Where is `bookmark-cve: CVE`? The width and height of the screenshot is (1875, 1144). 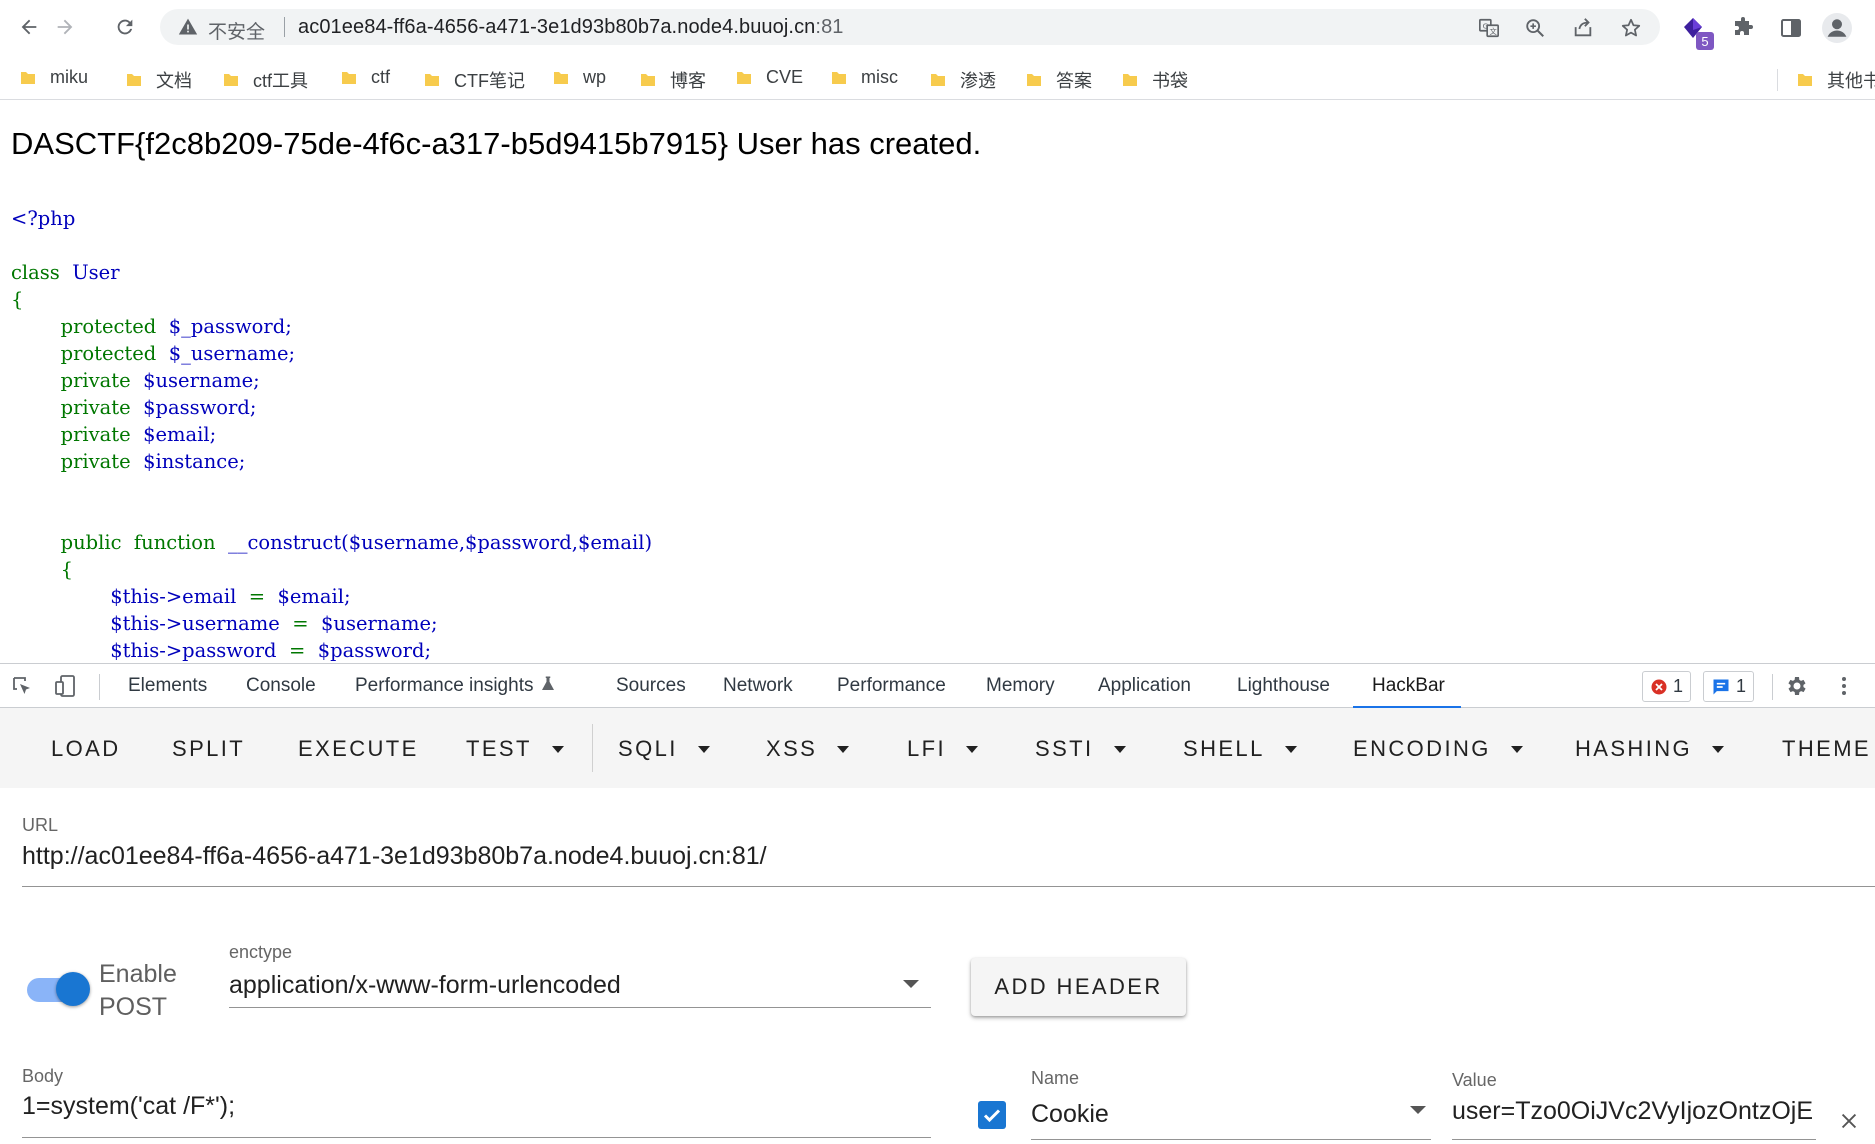
bookmark-cve: CVE is located at coordinates (769, 77).